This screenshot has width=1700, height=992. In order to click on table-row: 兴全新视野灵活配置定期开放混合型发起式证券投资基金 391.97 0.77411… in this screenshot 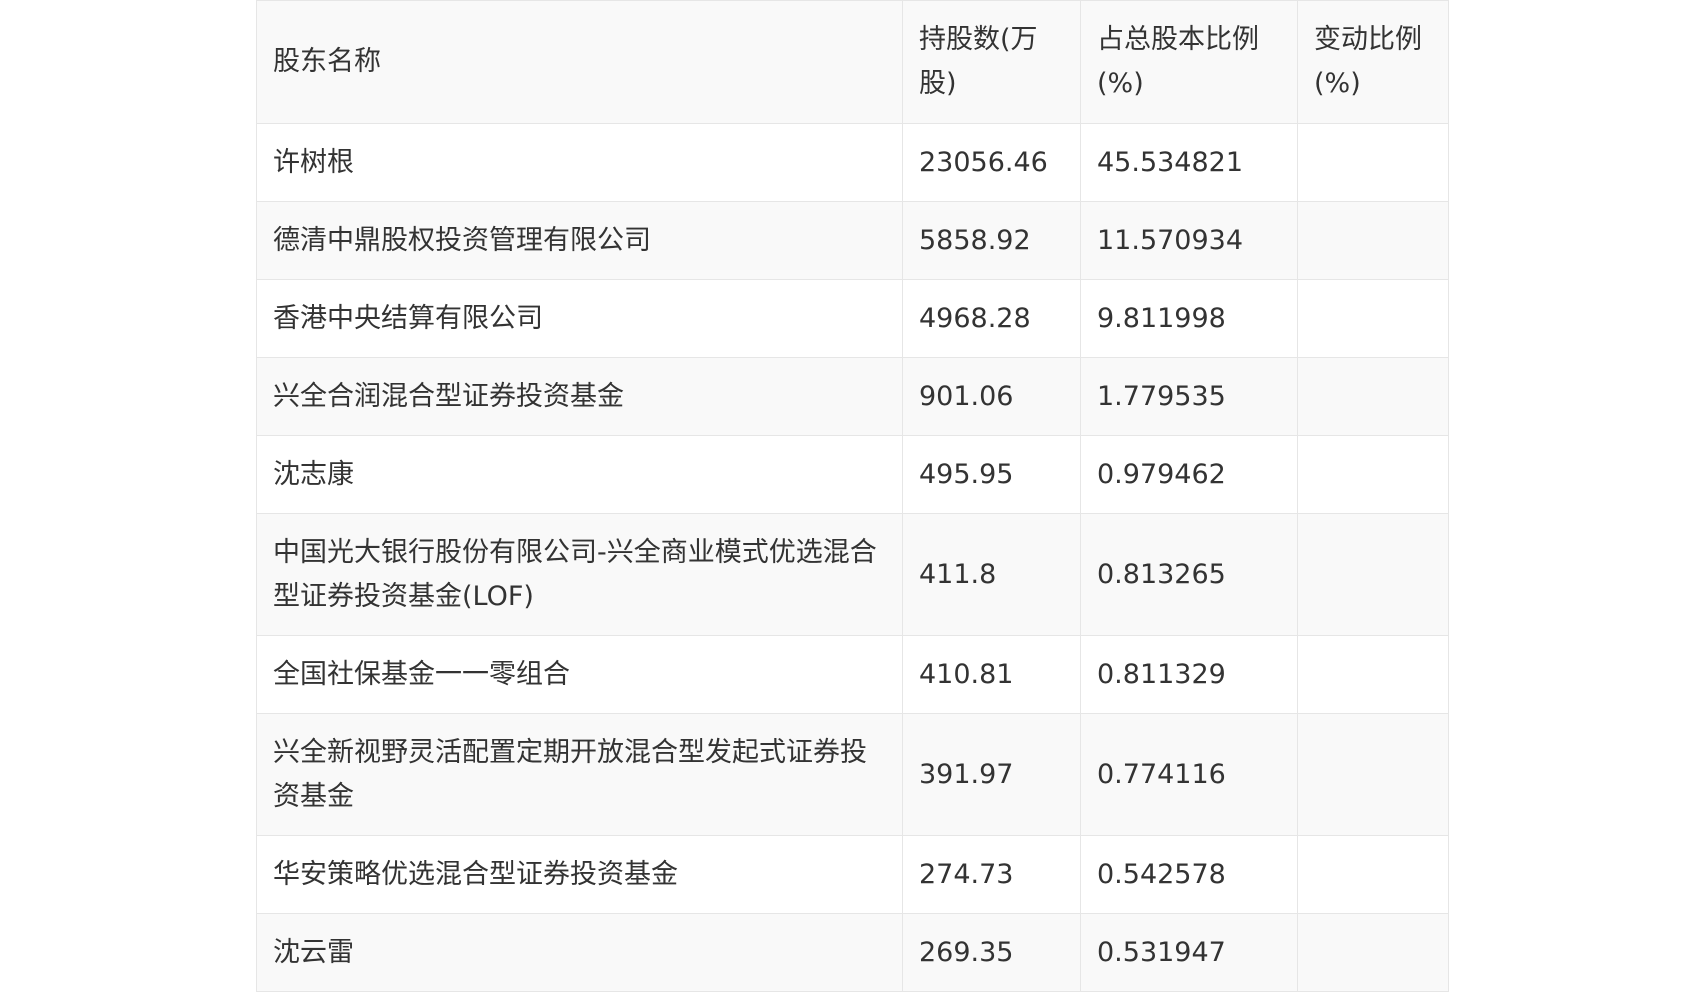, I will do `click(852, 774)`.